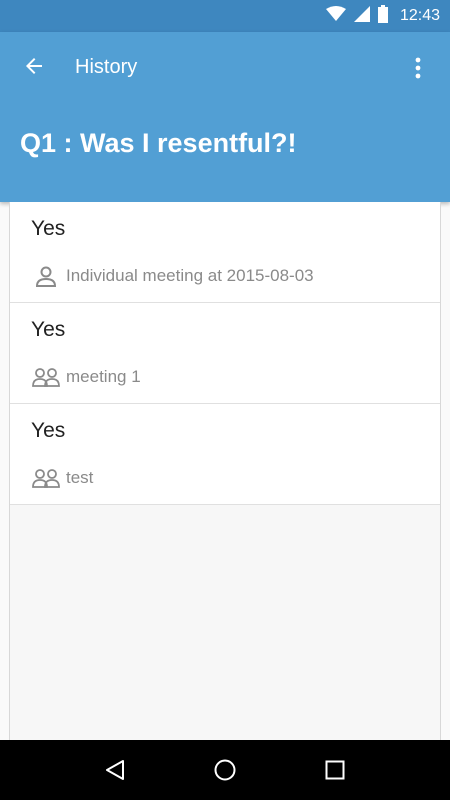  I want to click on meeting-label: meeting 1, so click(103, 376).